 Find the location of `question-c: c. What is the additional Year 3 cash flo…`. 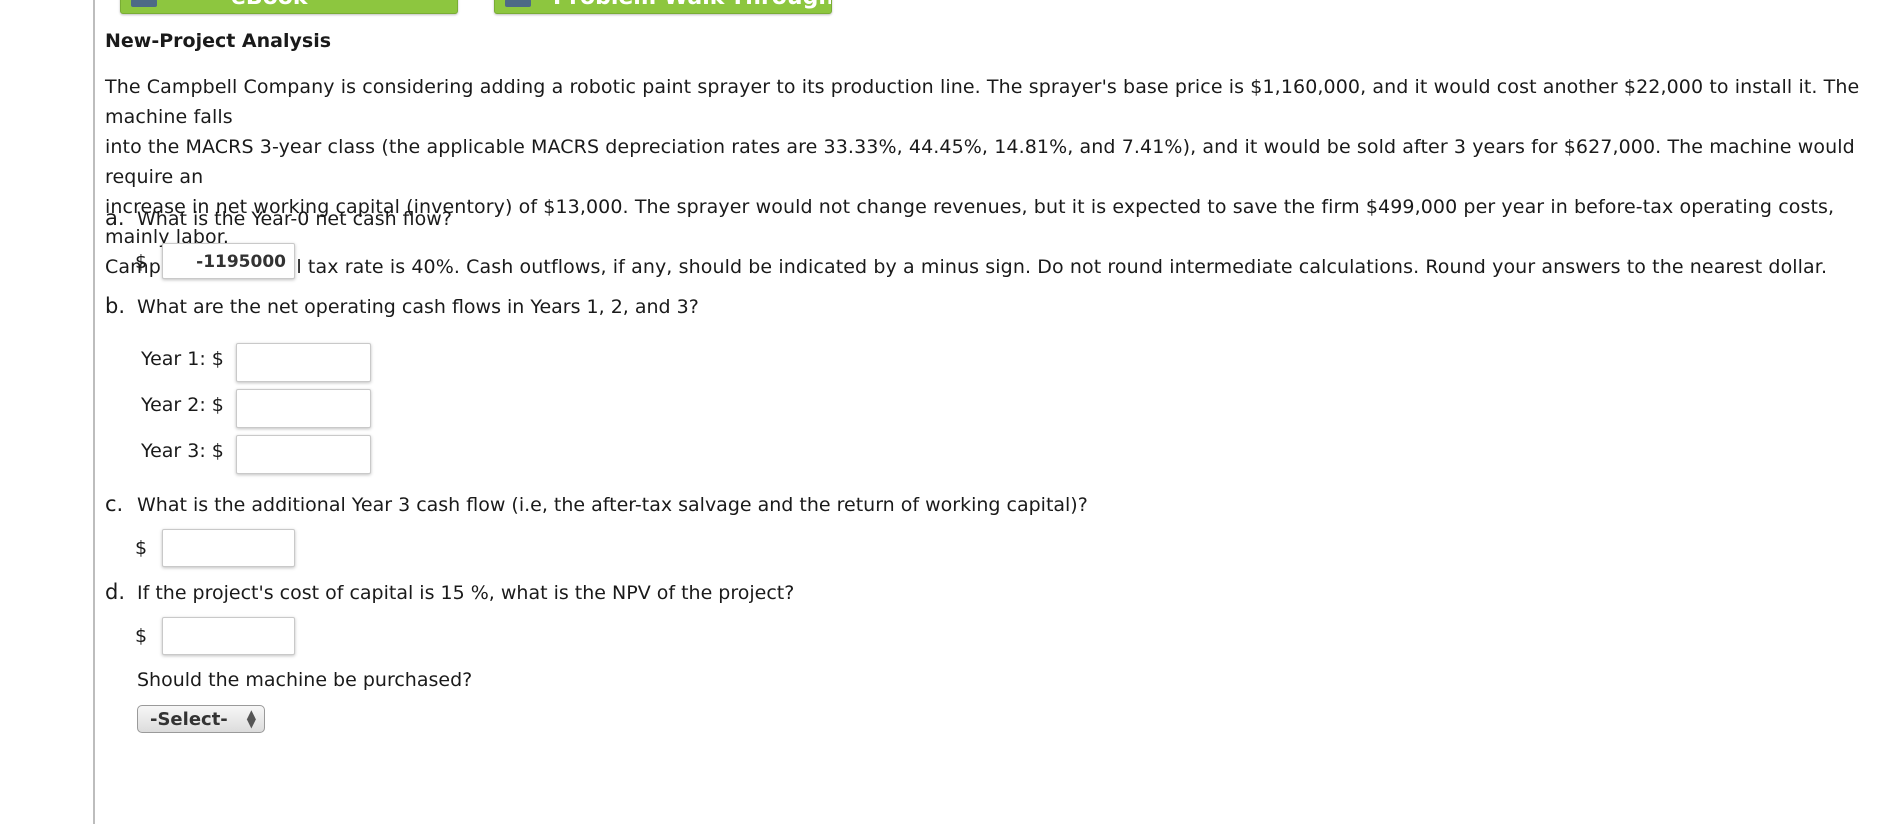

question-c: c. What is the additional Year 3 cash flo… is located at coordinates (596, 504).